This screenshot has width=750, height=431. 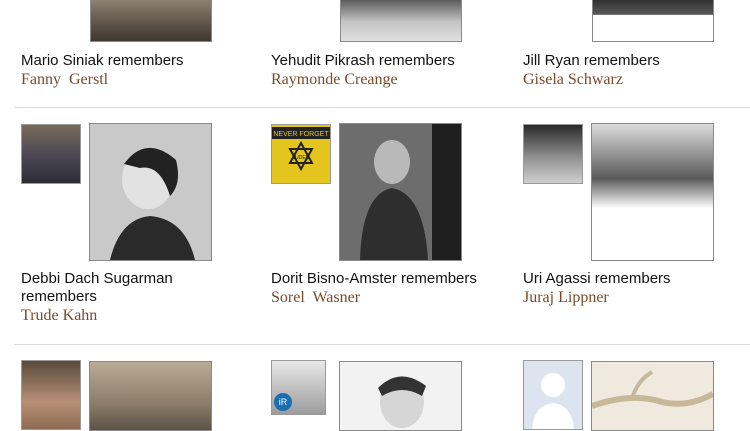 I want to click on ir-logo-icon: iR, so click(x=283, y=402).